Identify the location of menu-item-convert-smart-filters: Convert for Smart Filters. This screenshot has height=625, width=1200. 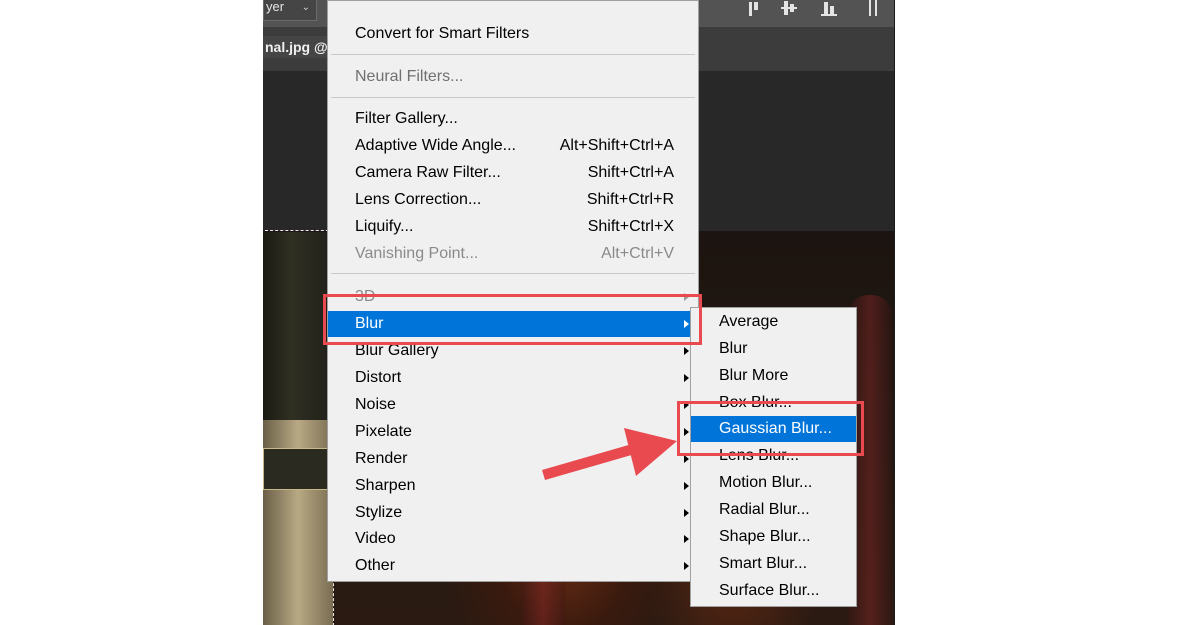
(513, 34).